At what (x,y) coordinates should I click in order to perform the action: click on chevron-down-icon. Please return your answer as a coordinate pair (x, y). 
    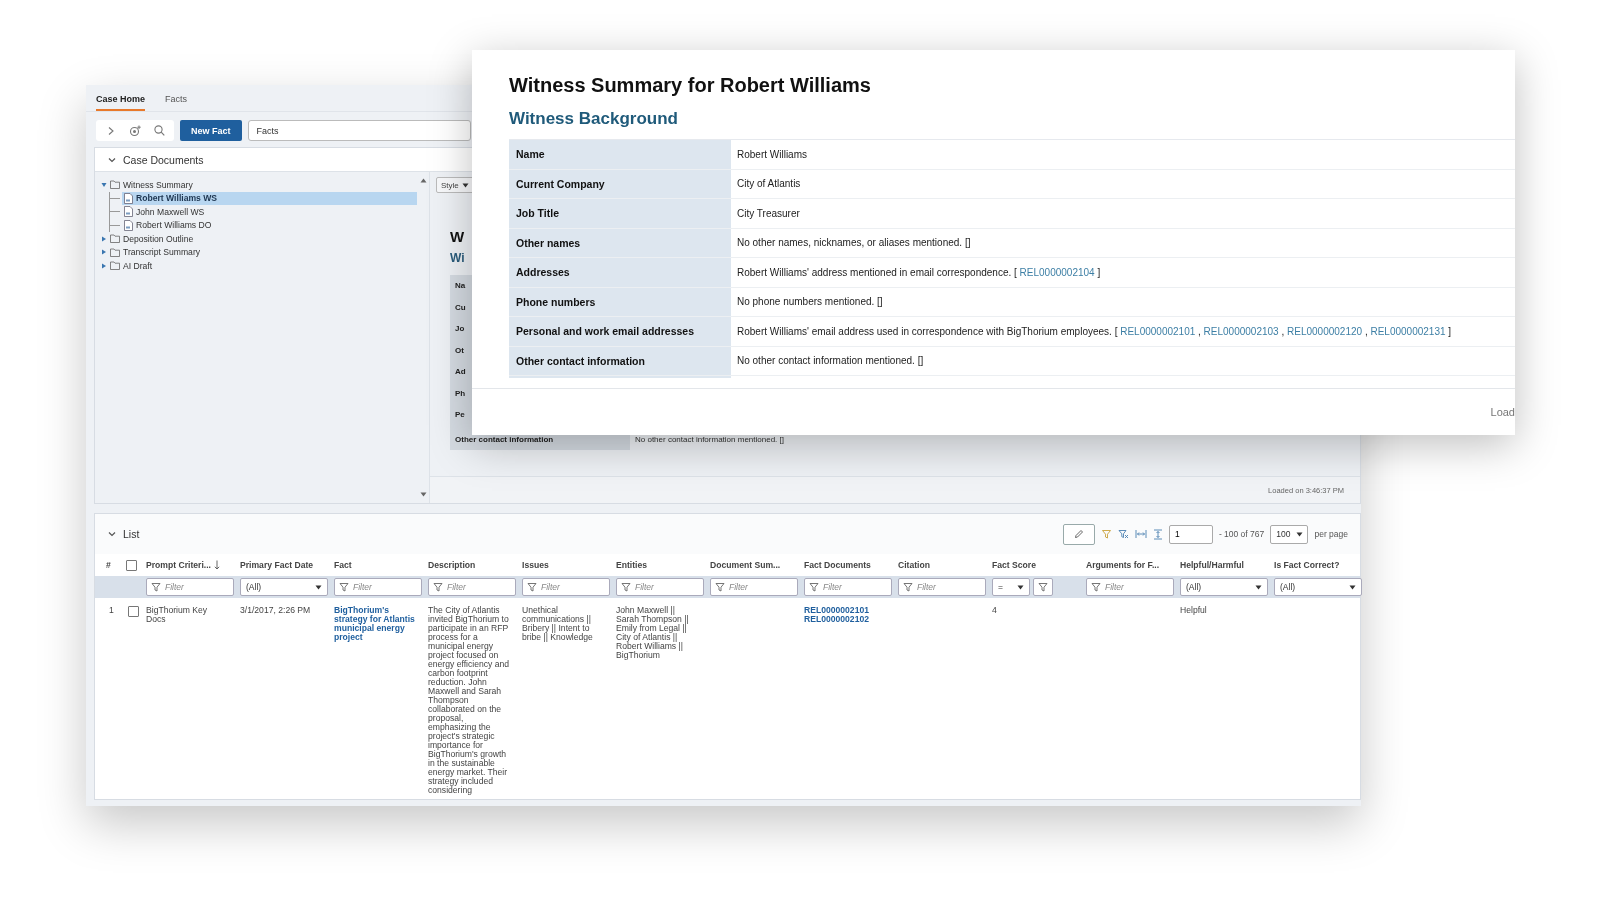
    Looking at the image, I should click on (112, 534).